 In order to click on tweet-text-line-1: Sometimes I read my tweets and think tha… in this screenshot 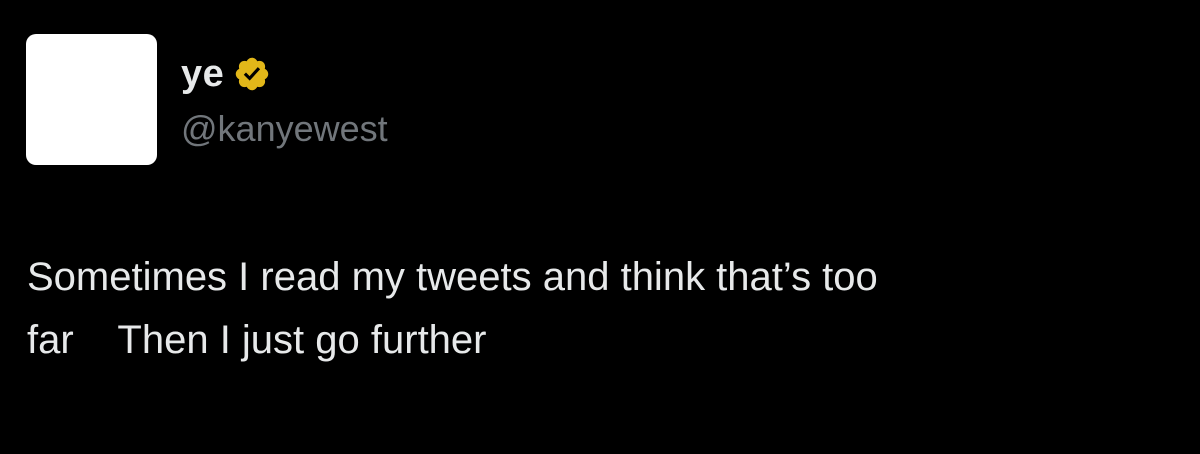, I will do `click(452, 277)`.